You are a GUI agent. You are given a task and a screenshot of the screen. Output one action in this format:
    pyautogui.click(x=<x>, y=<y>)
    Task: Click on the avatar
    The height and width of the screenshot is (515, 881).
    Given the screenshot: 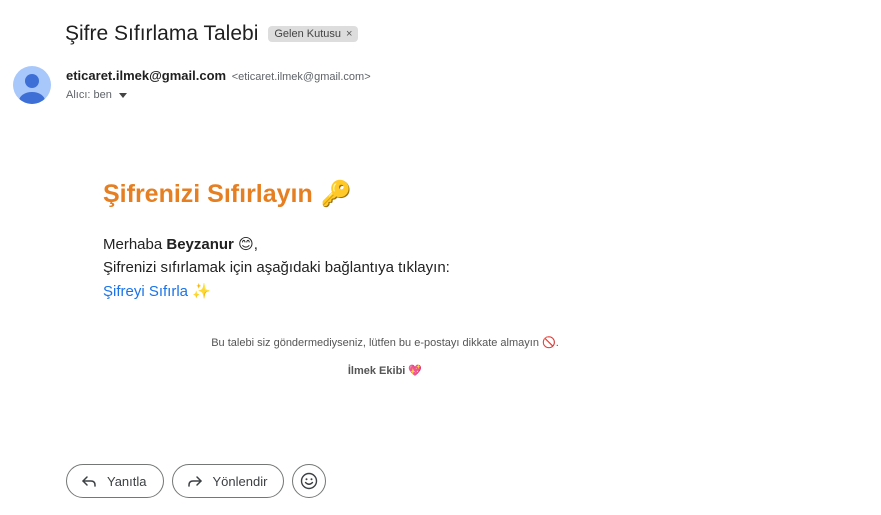 What is the action you would take?
    pyautogui.click(x=32, y=85)
    